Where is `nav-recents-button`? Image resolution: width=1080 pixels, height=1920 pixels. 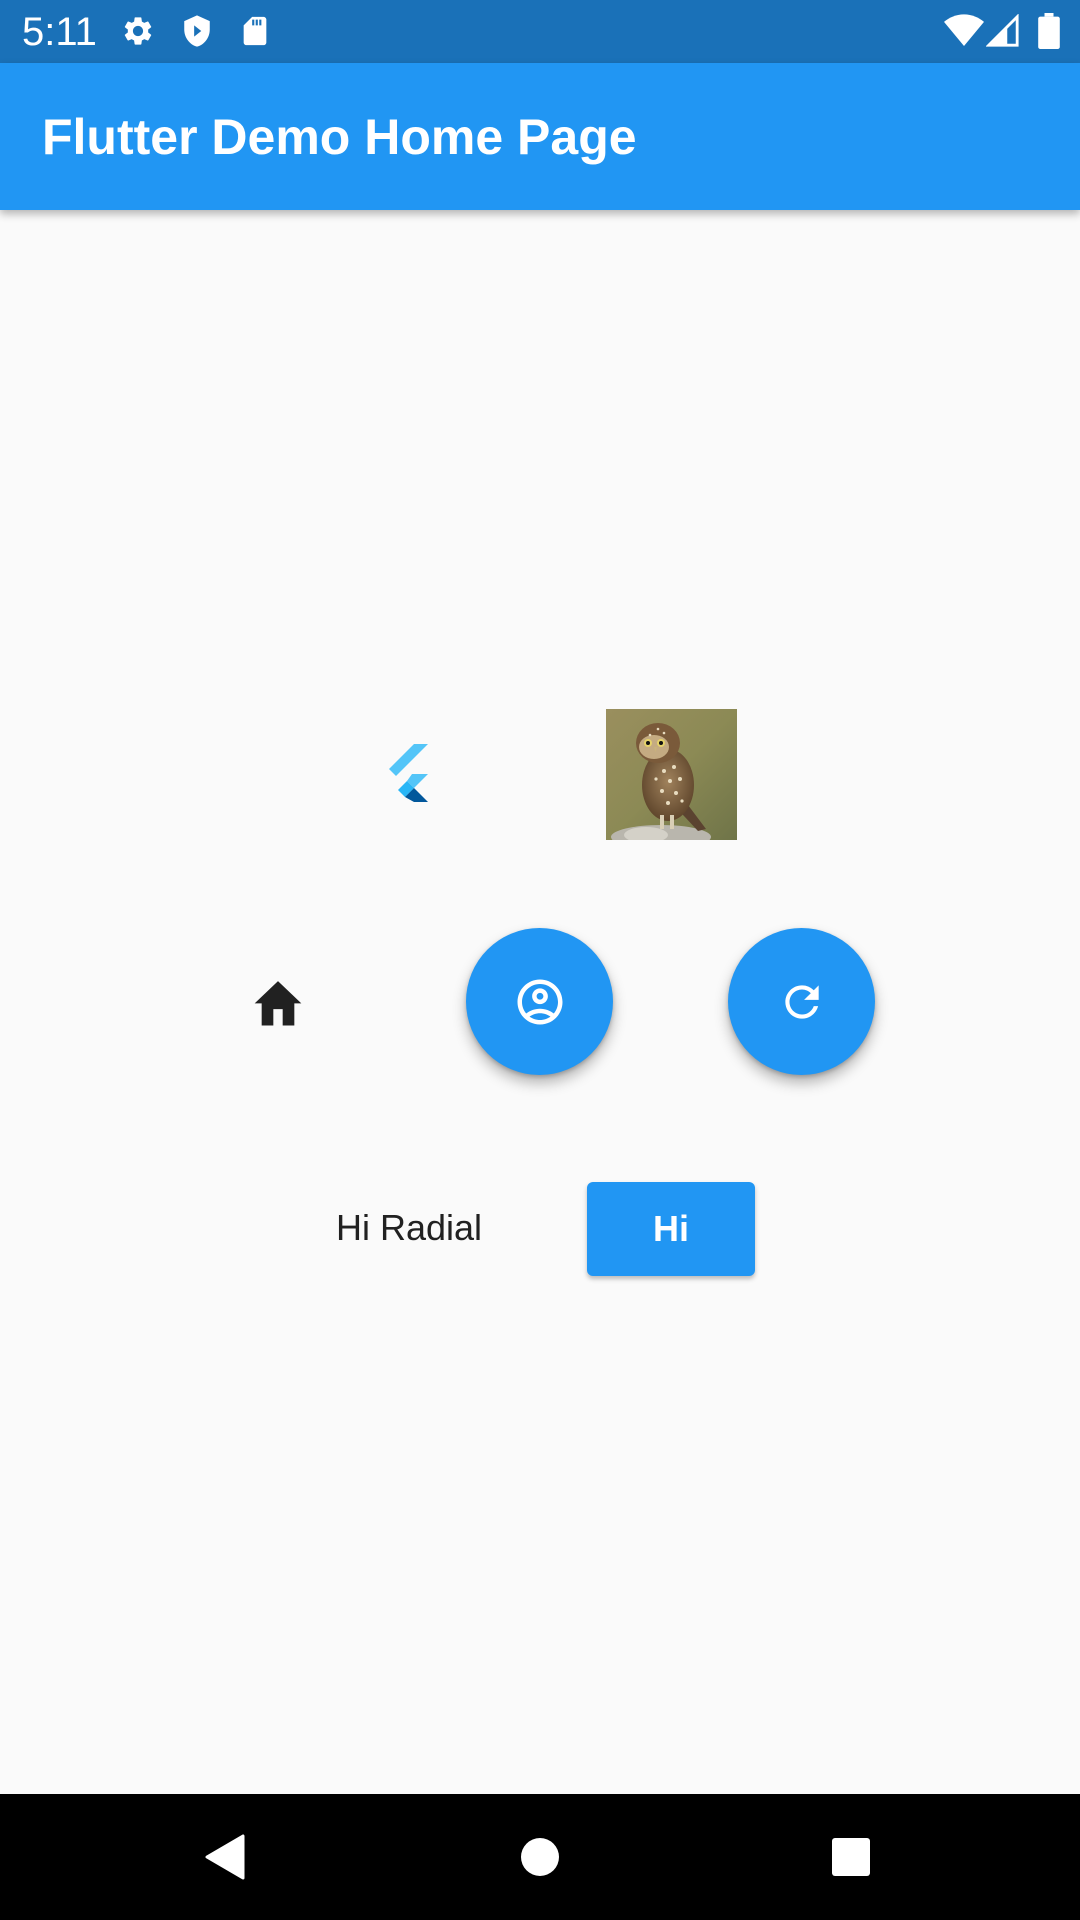 nav-recents-button is located at coordinates (851, 1857).